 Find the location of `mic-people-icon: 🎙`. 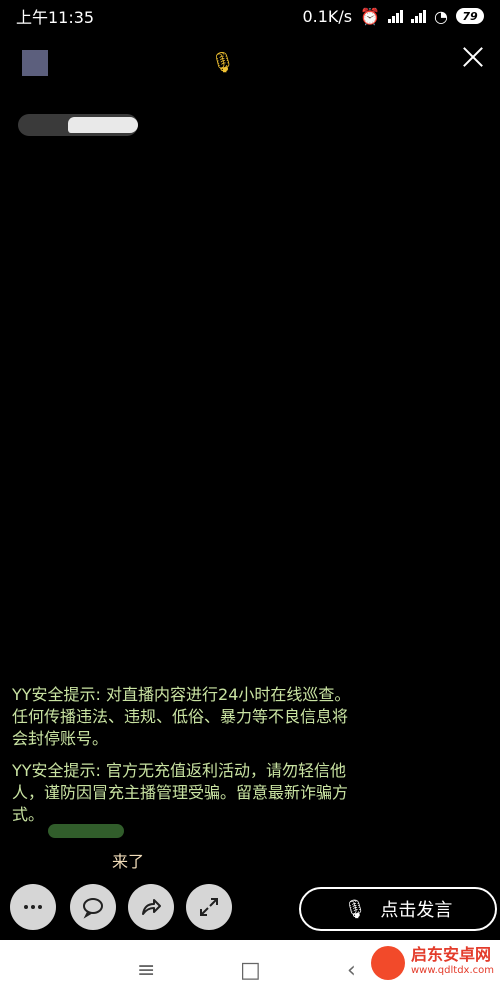

mic-people-icon: 🎙 is located at coordinates (222, 62).